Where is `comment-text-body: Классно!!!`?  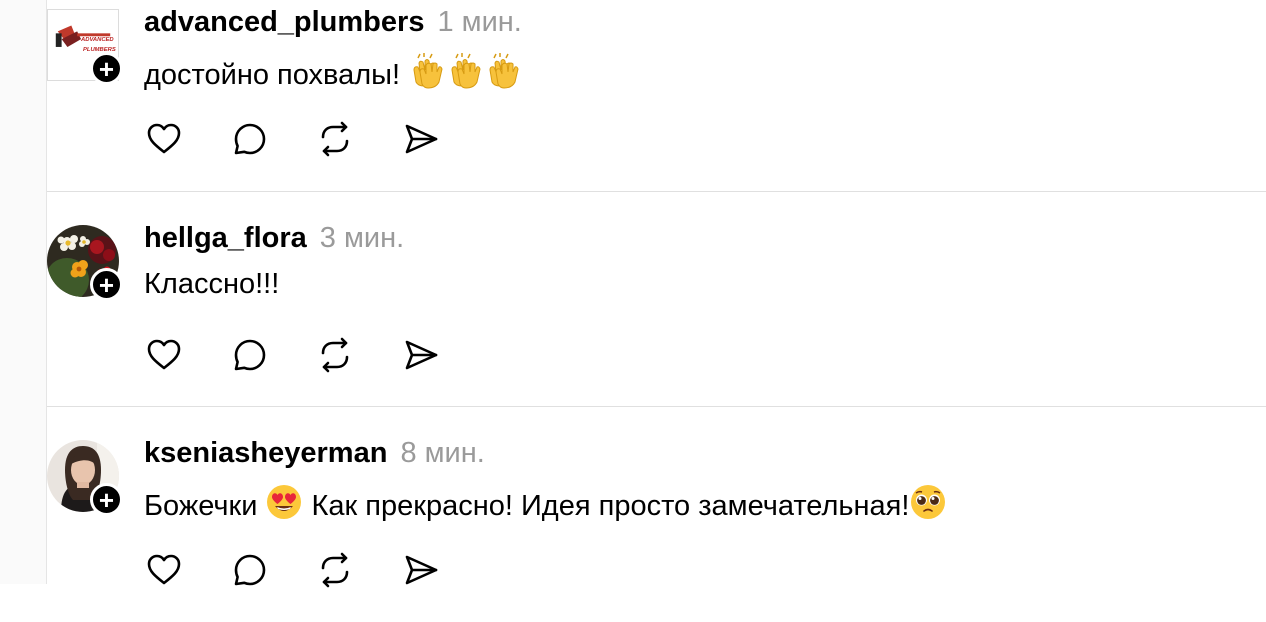 comment-text-body: Классно!!! is located at coordinates (212, 284).